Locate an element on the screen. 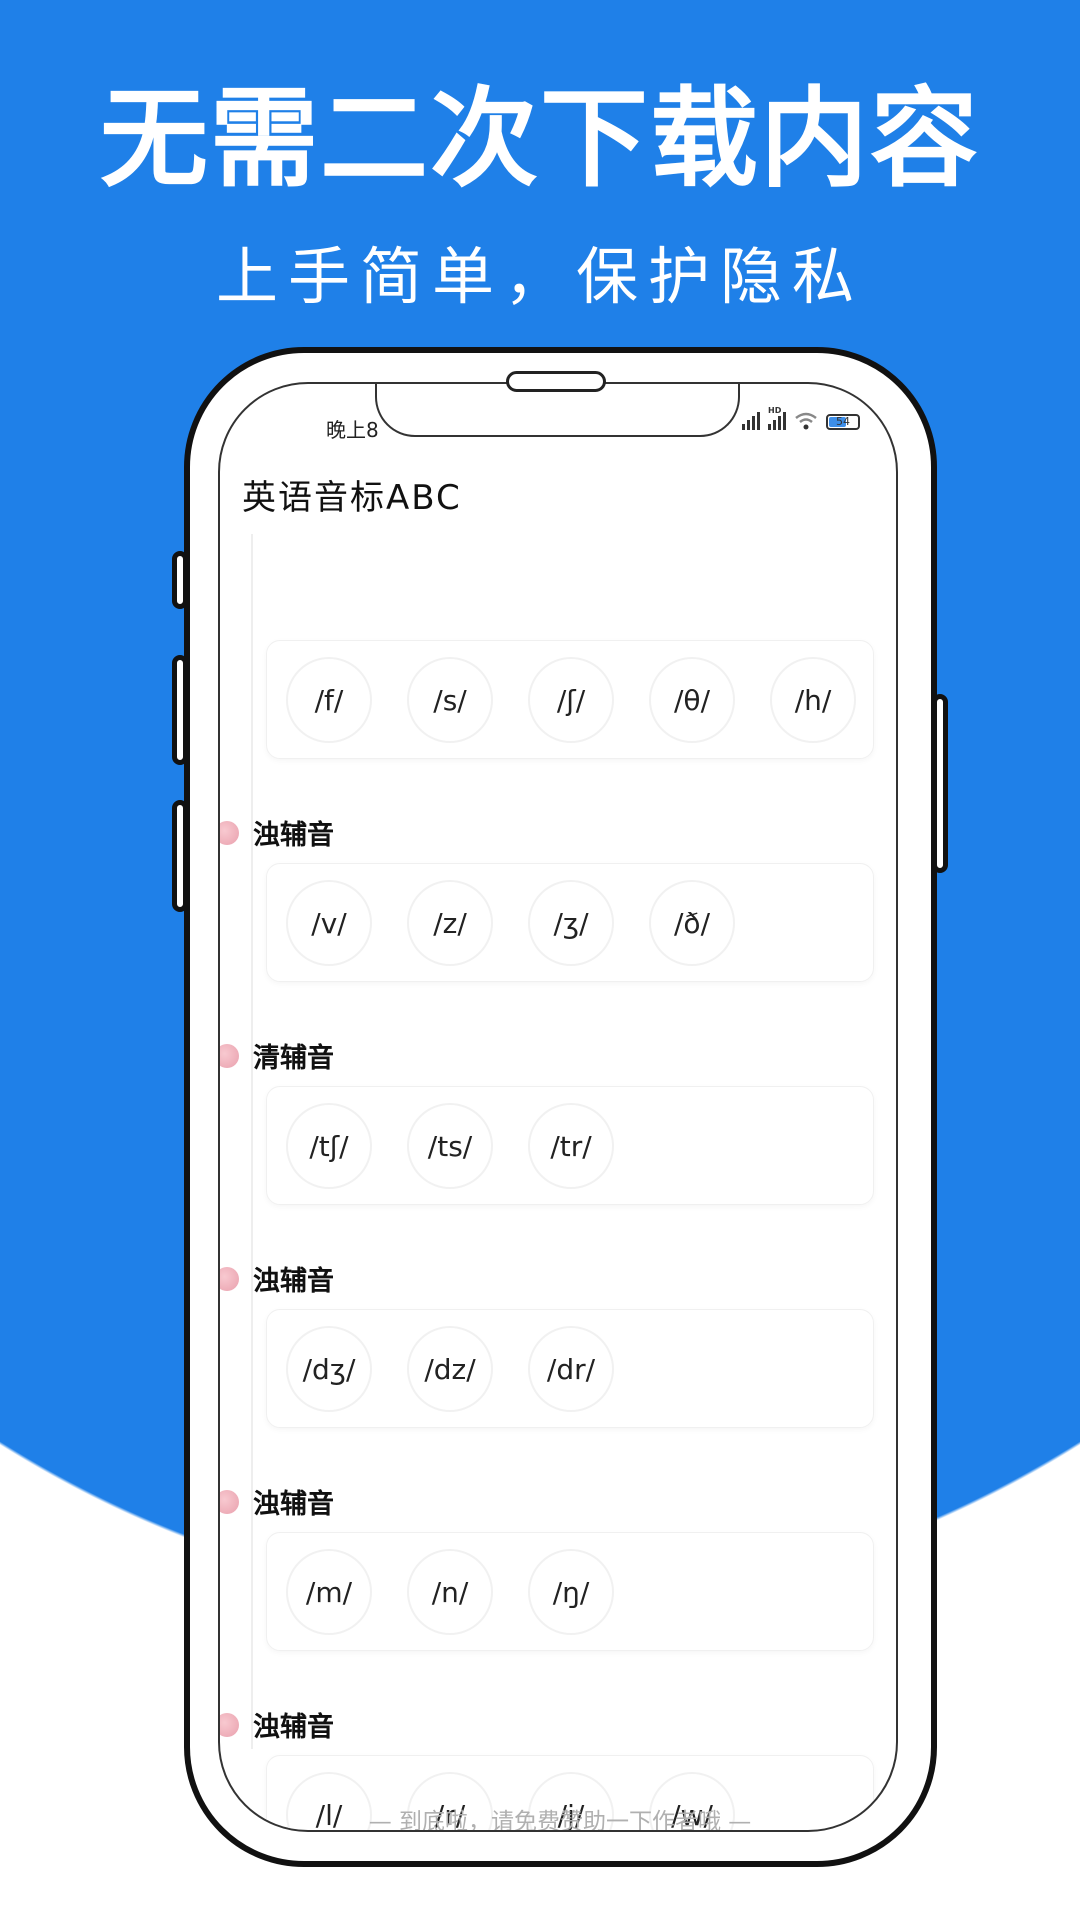  phonetic-card: /f/ /s/ /ʃ/ /θ/ /h/ is located at coordinates (570, 699).